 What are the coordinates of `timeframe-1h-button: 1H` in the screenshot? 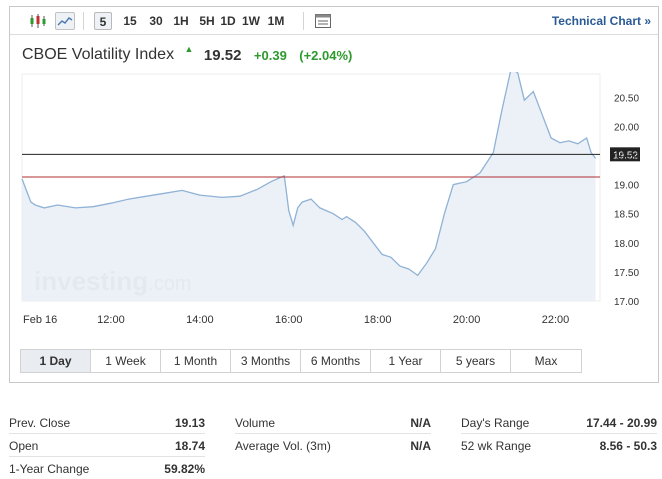 It's located at (181, 21).